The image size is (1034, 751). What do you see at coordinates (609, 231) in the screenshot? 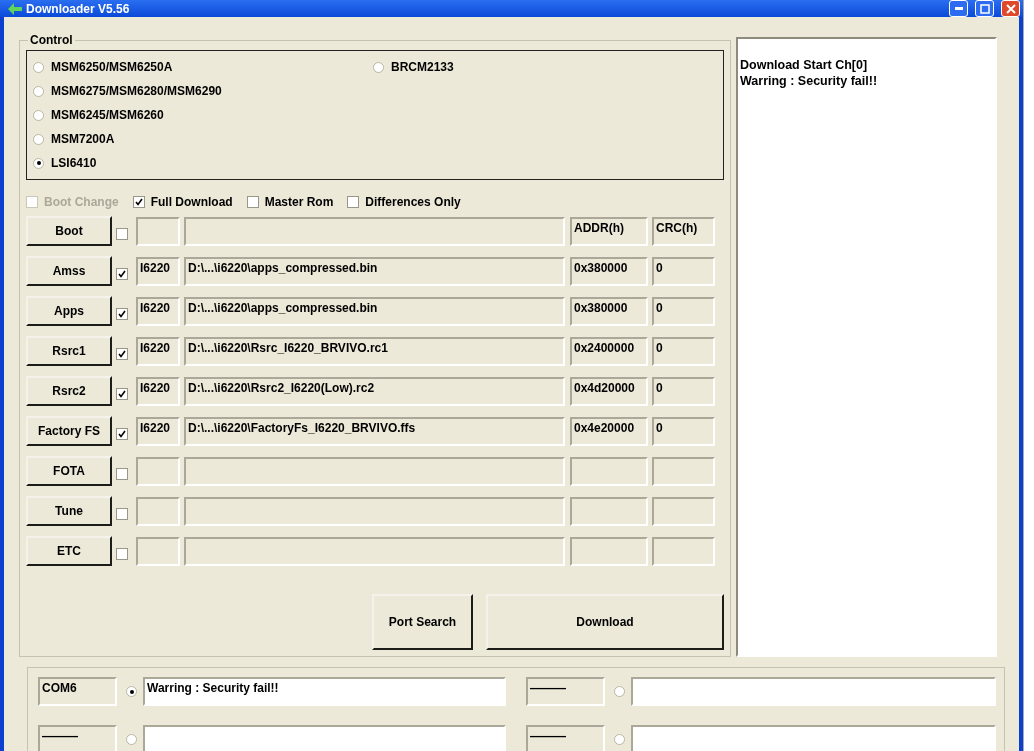
I see `address-field: ADDR(h)` at bounding box center [609, 231].